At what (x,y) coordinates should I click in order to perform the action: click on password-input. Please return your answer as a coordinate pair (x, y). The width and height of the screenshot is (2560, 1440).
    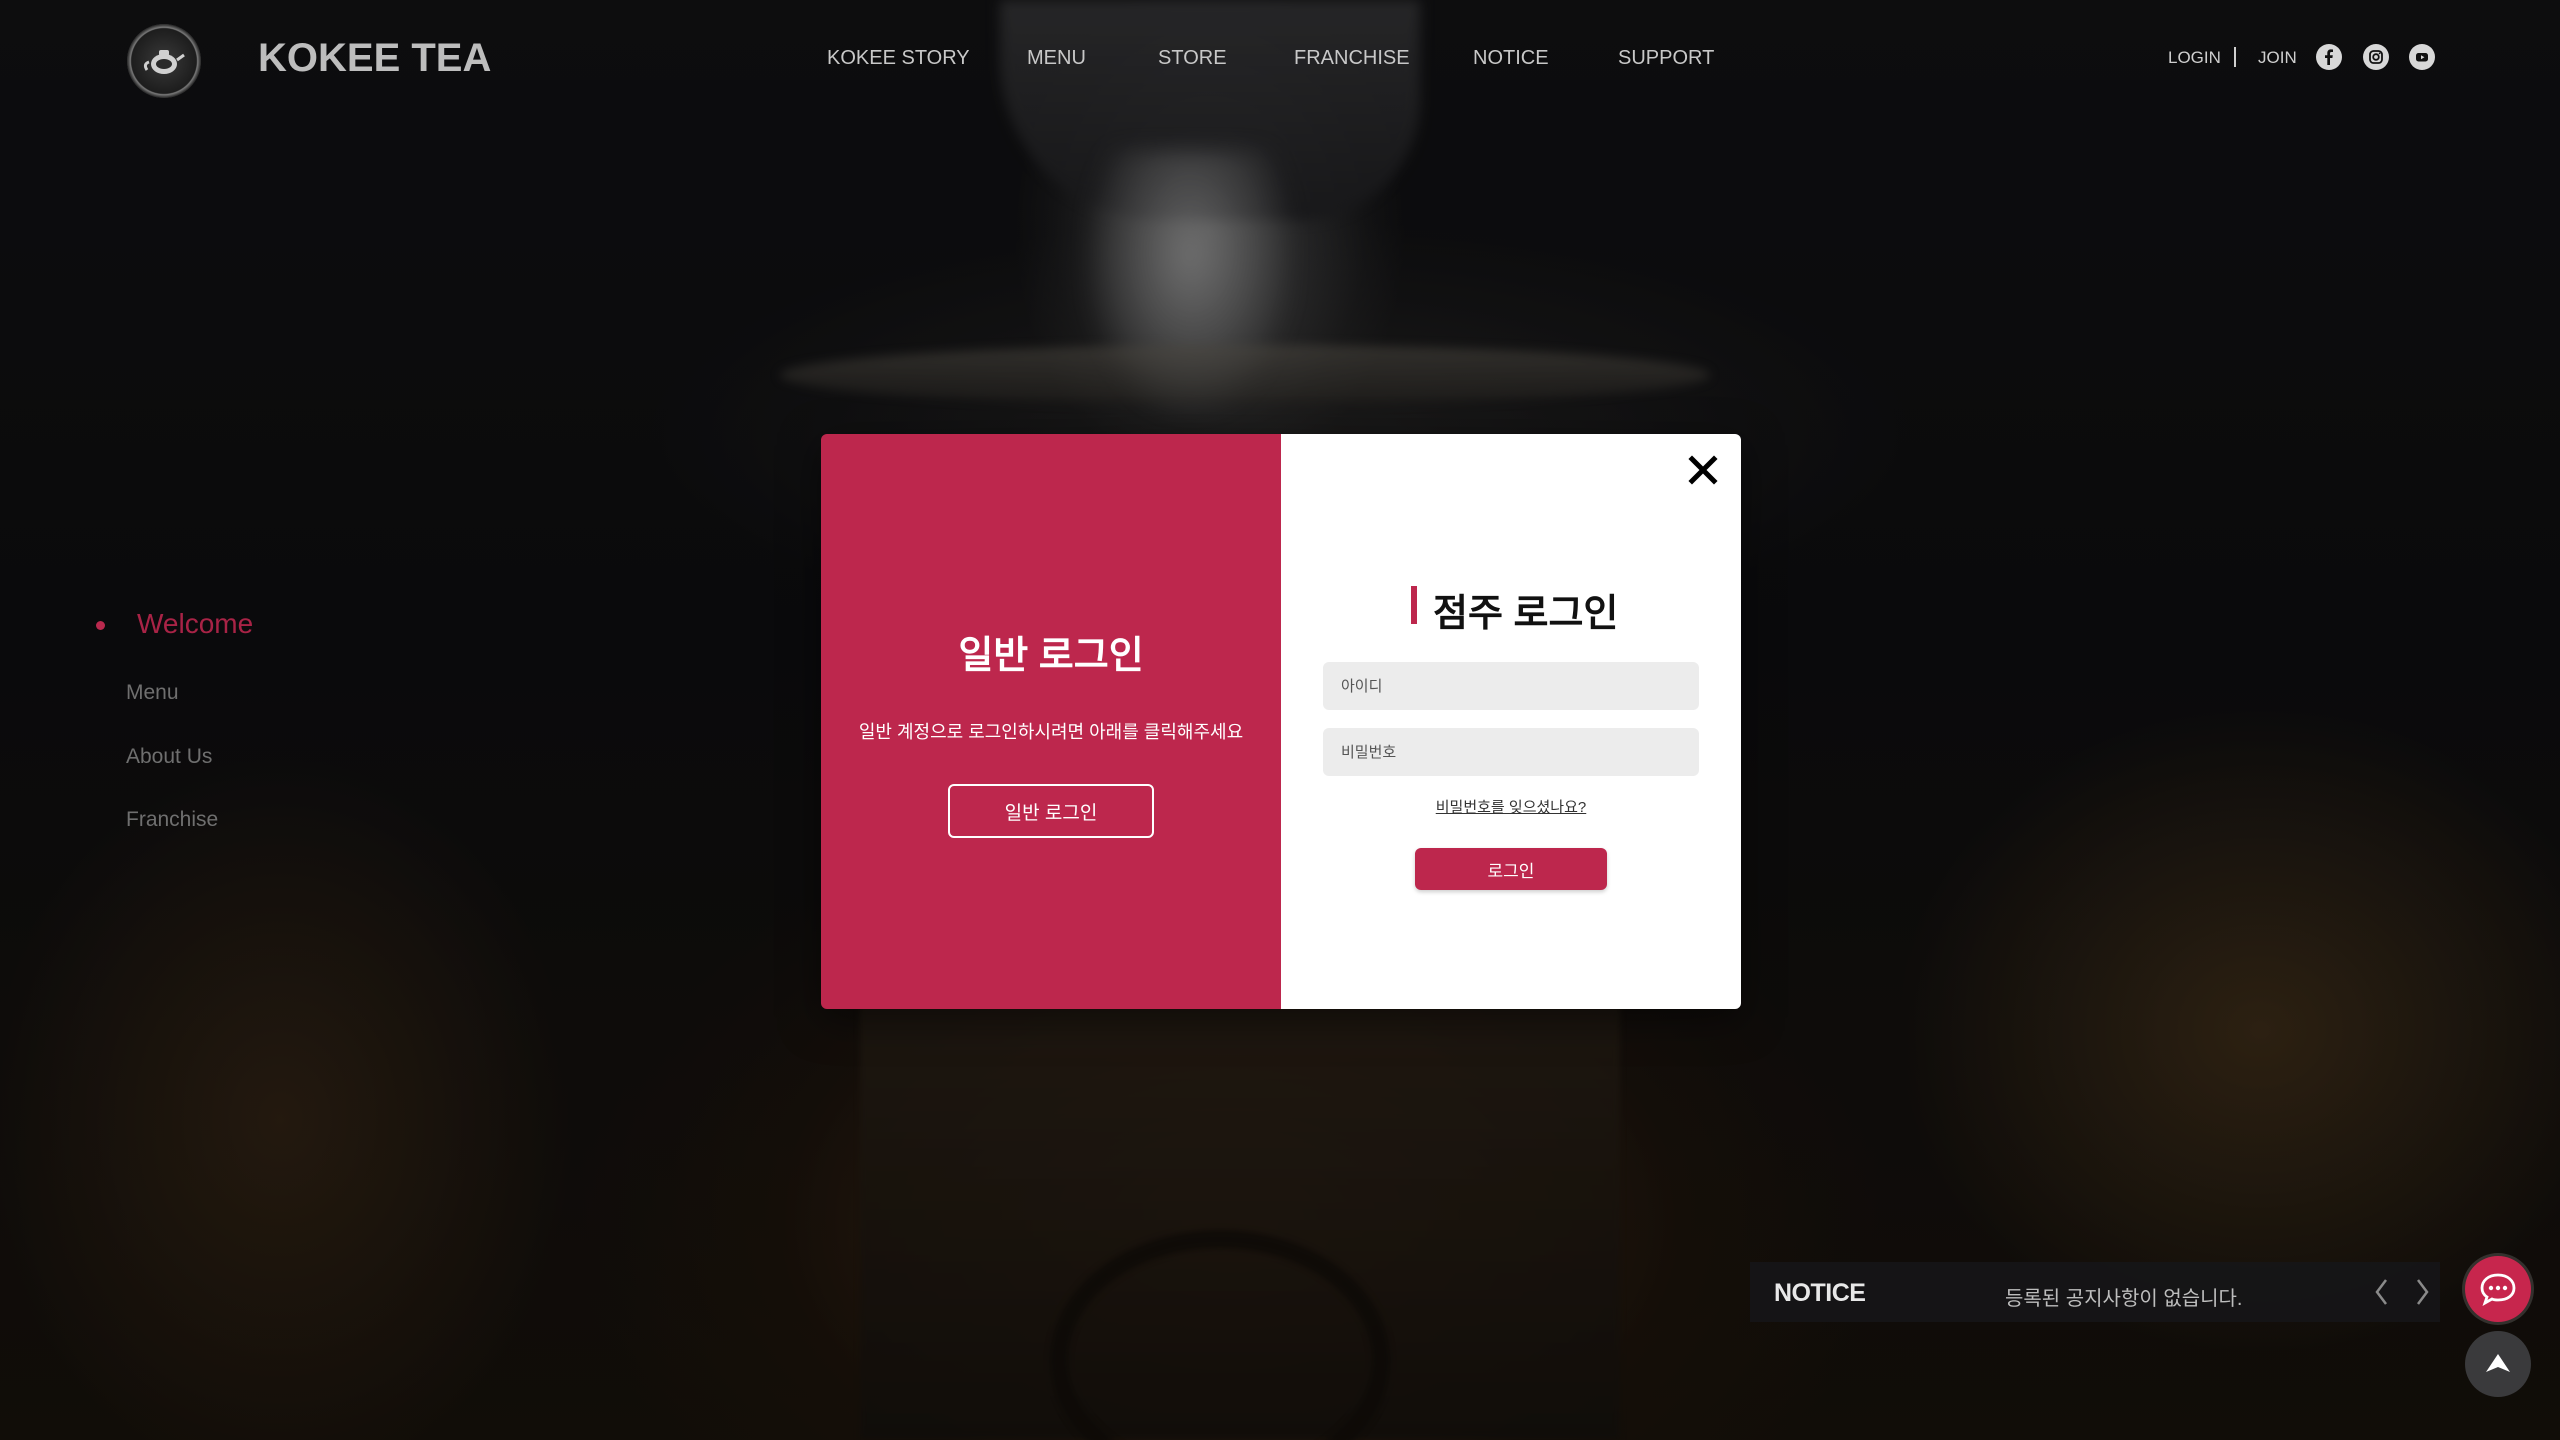
    Looking at the image, I should click on (1511, 752).